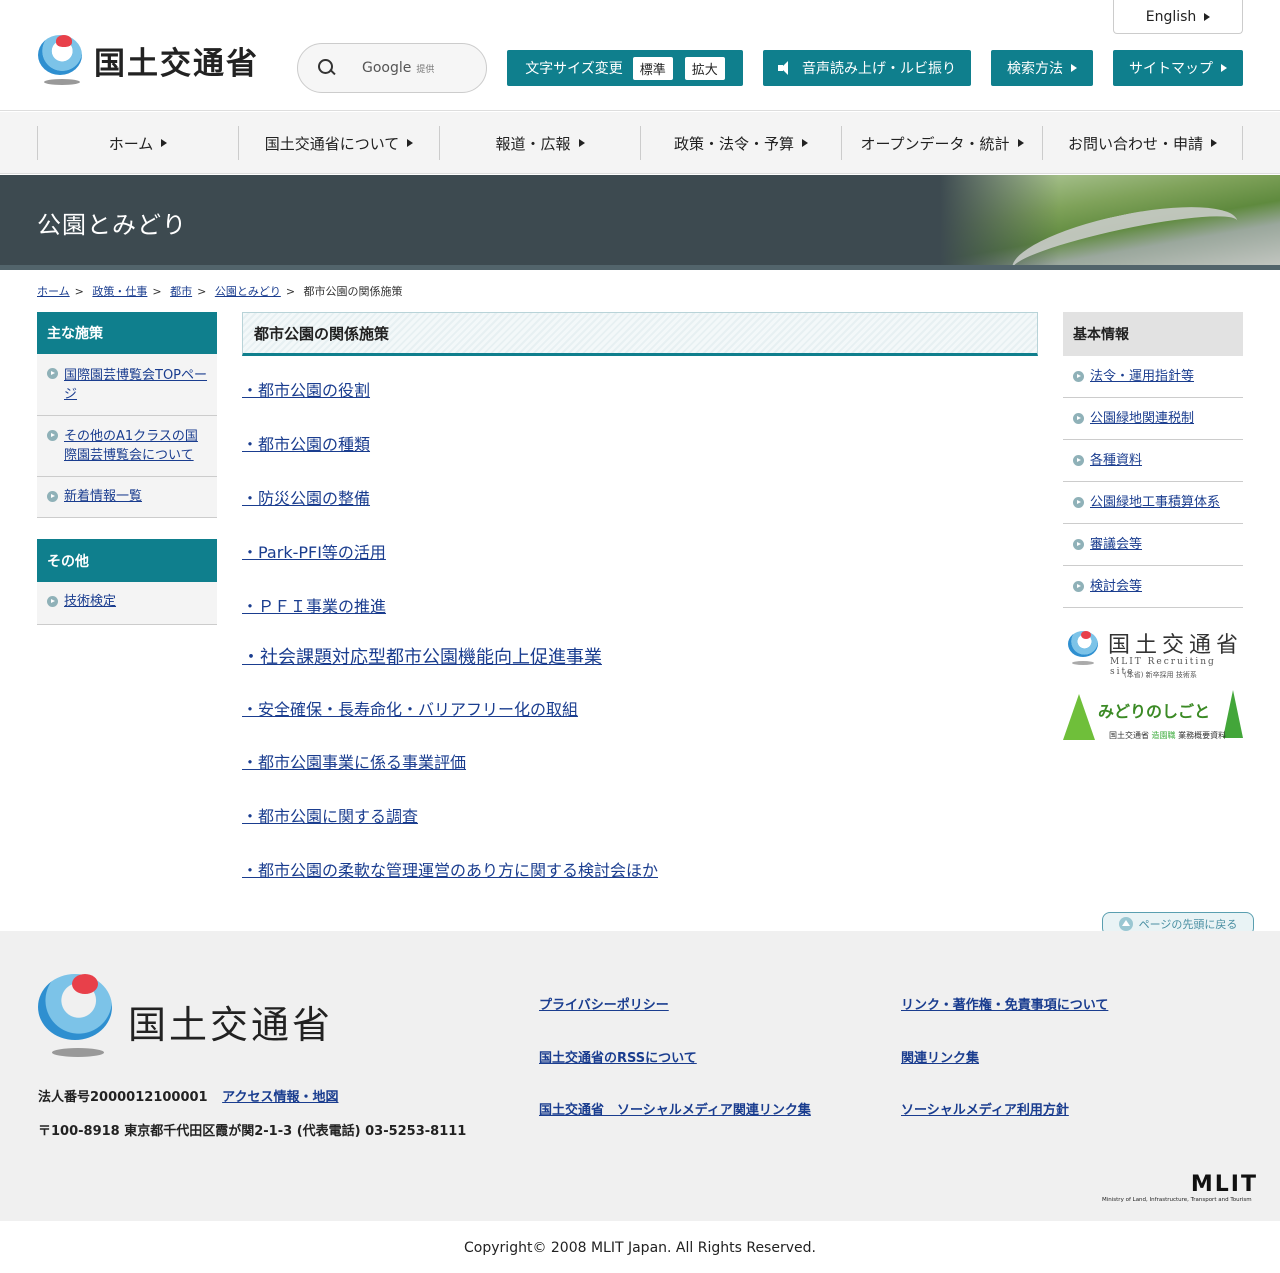  Describe the element at coordinates (640, 334) in the screenshot. I see `page-title: 都市公園の関係施策` at that location.